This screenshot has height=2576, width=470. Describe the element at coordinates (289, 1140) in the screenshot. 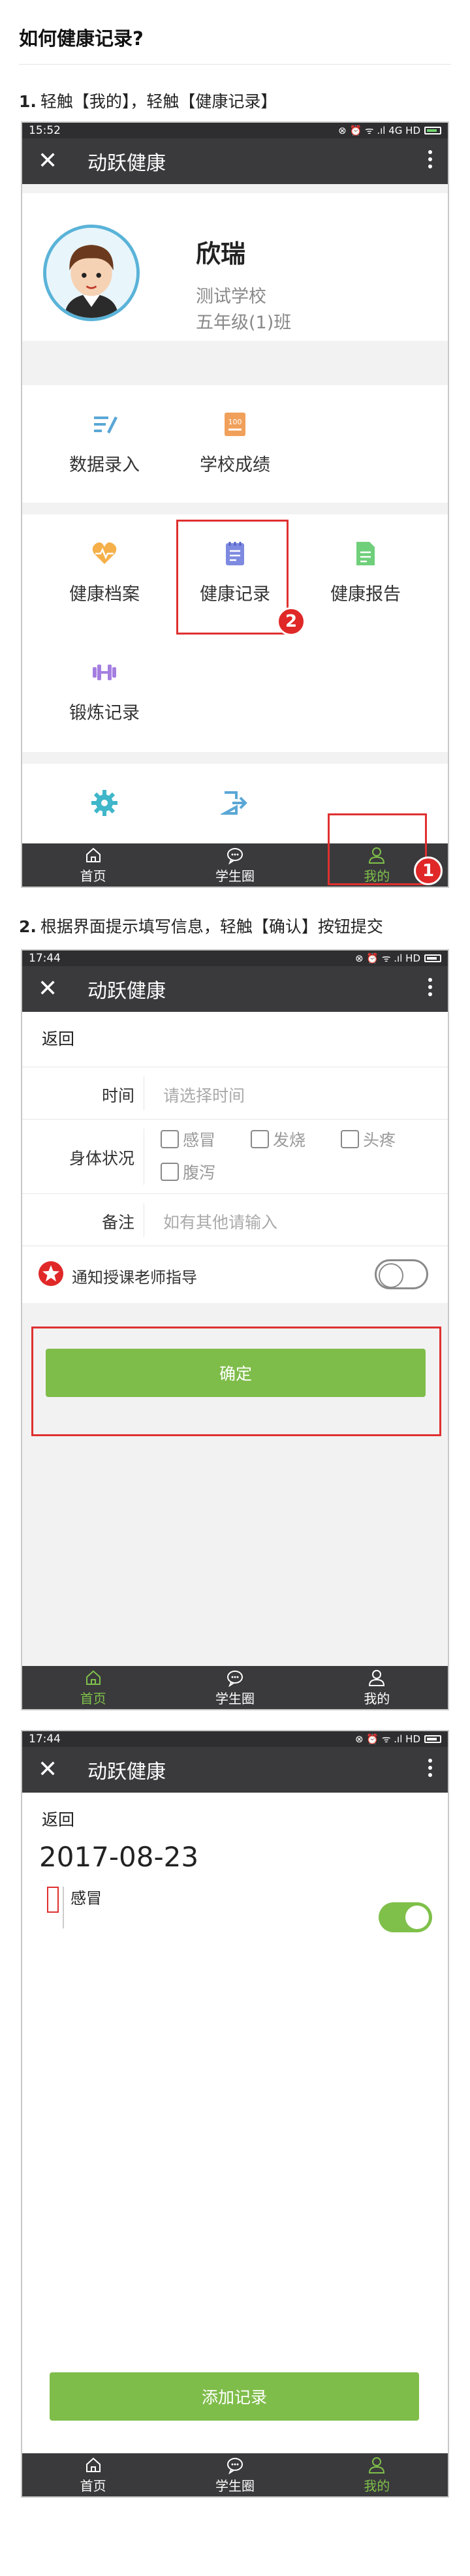

I see `checkbox-label: 发烧` at that location.